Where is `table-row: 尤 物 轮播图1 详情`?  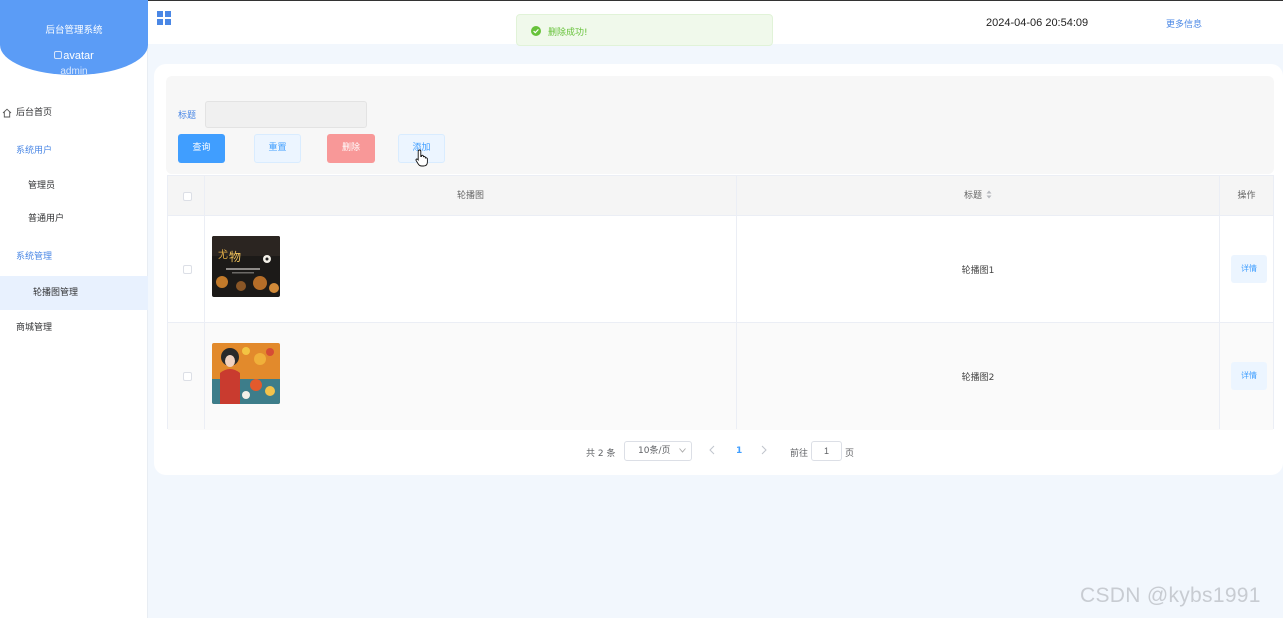
table-row: 尤 物 轮播图1 详情 is located at coordinates (720, 269).